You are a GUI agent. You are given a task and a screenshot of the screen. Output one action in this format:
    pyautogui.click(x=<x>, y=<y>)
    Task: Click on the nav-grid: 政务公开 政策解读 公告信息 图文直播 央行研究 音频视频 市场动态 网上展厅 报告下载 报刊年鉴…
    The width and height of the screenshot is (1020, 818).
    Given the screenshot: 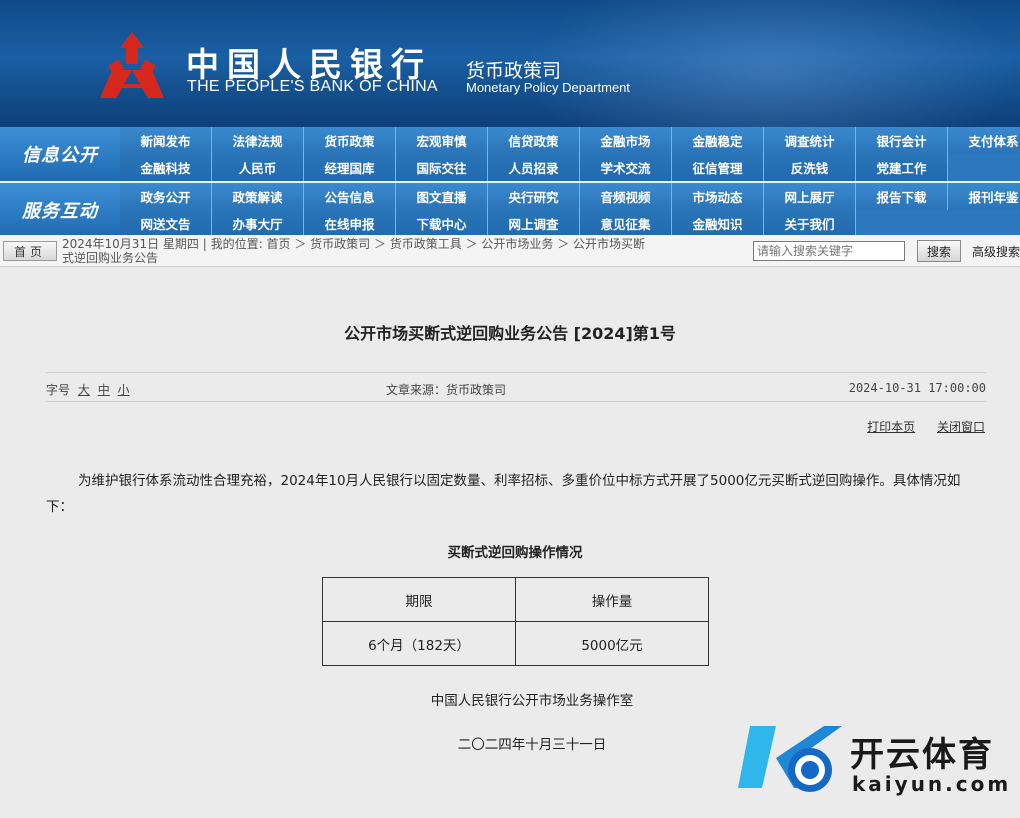 What is the action you would take?
    pyautogui.click(x=570, y=210)
    